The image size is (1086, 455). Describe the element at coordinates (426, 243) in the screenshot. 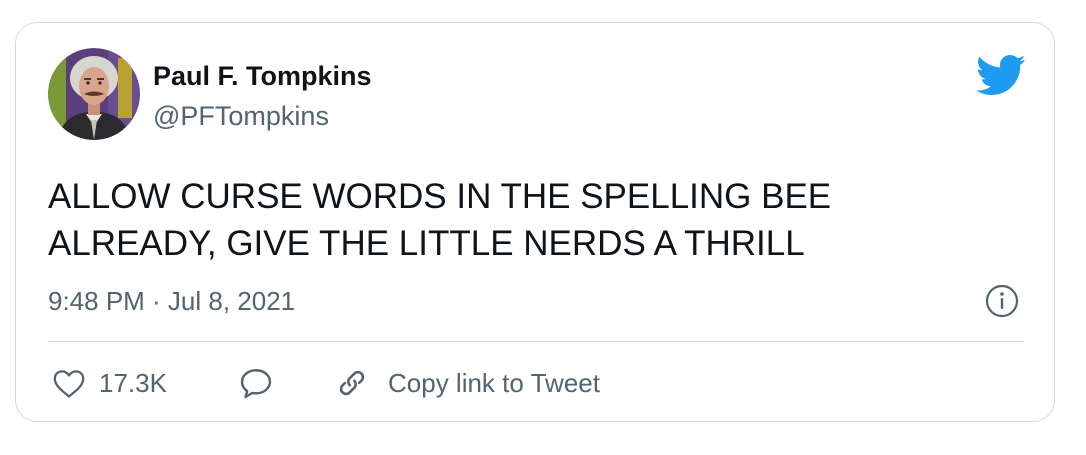

I see `tweet-text-line: ALREADY, GIVE THE LITTLE NERDS A THRILL` at that location.